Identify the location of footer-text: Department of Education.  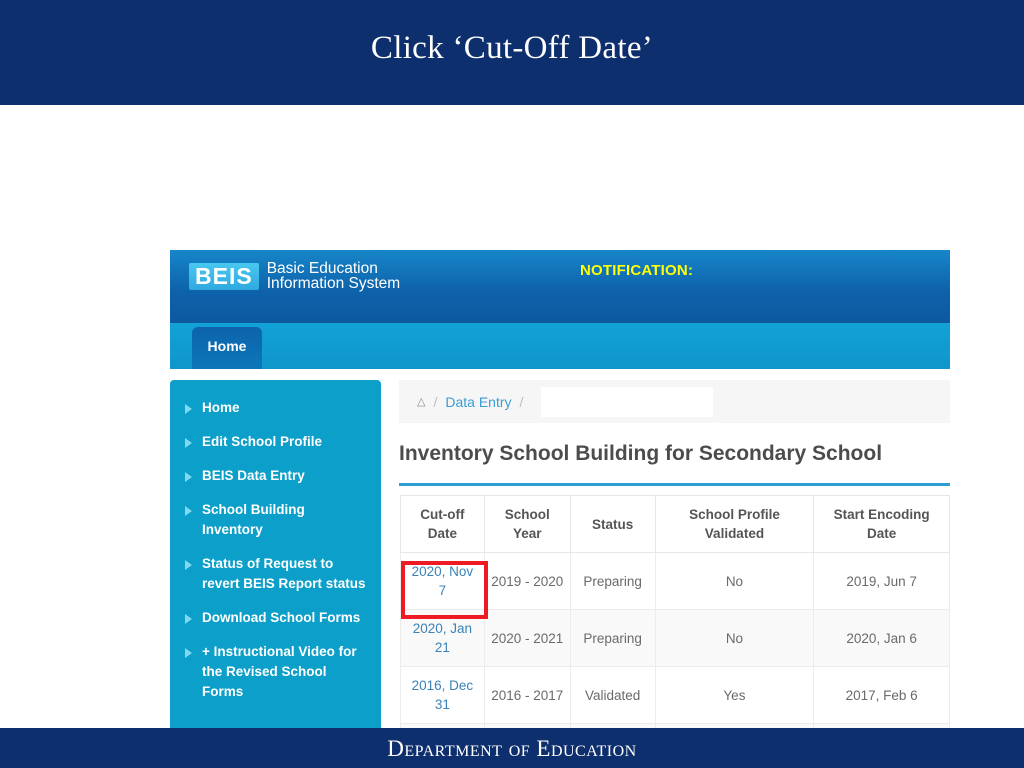
(512, 748).